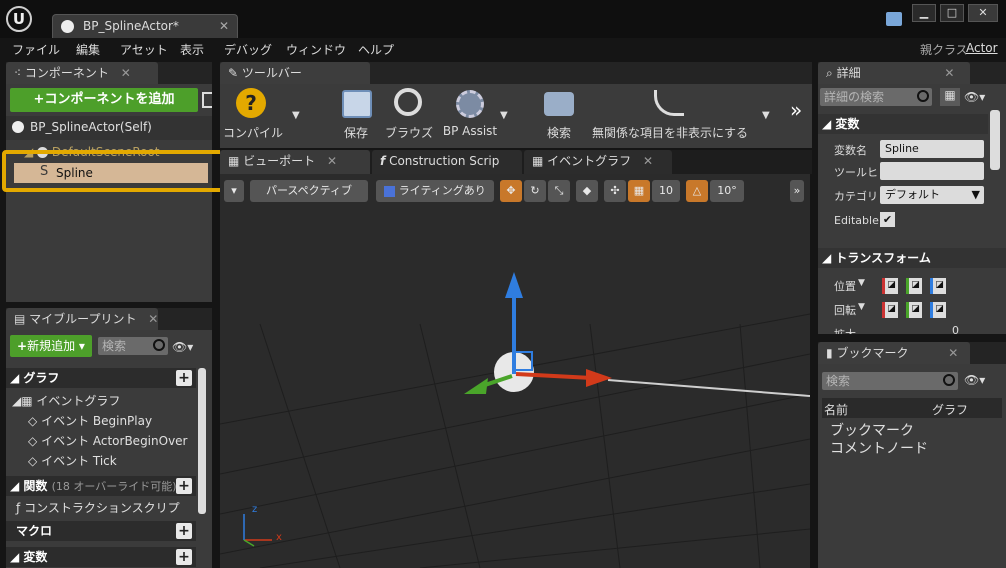 This screenshot has width=1006, height=568. I want to click on coordinate-system-button: ◆, so click(587, 191).